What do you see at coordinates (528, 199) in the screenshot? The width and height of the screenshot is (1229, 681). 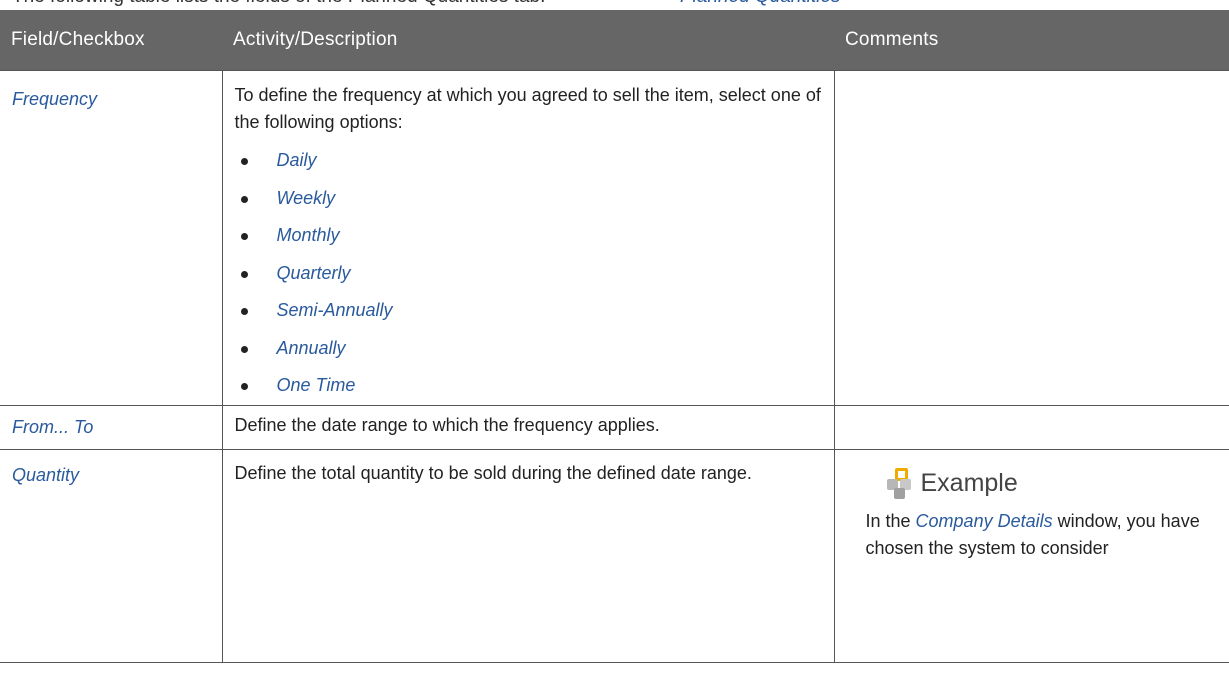 I see `list-item: Weekly` at bounding box center [528, 199].